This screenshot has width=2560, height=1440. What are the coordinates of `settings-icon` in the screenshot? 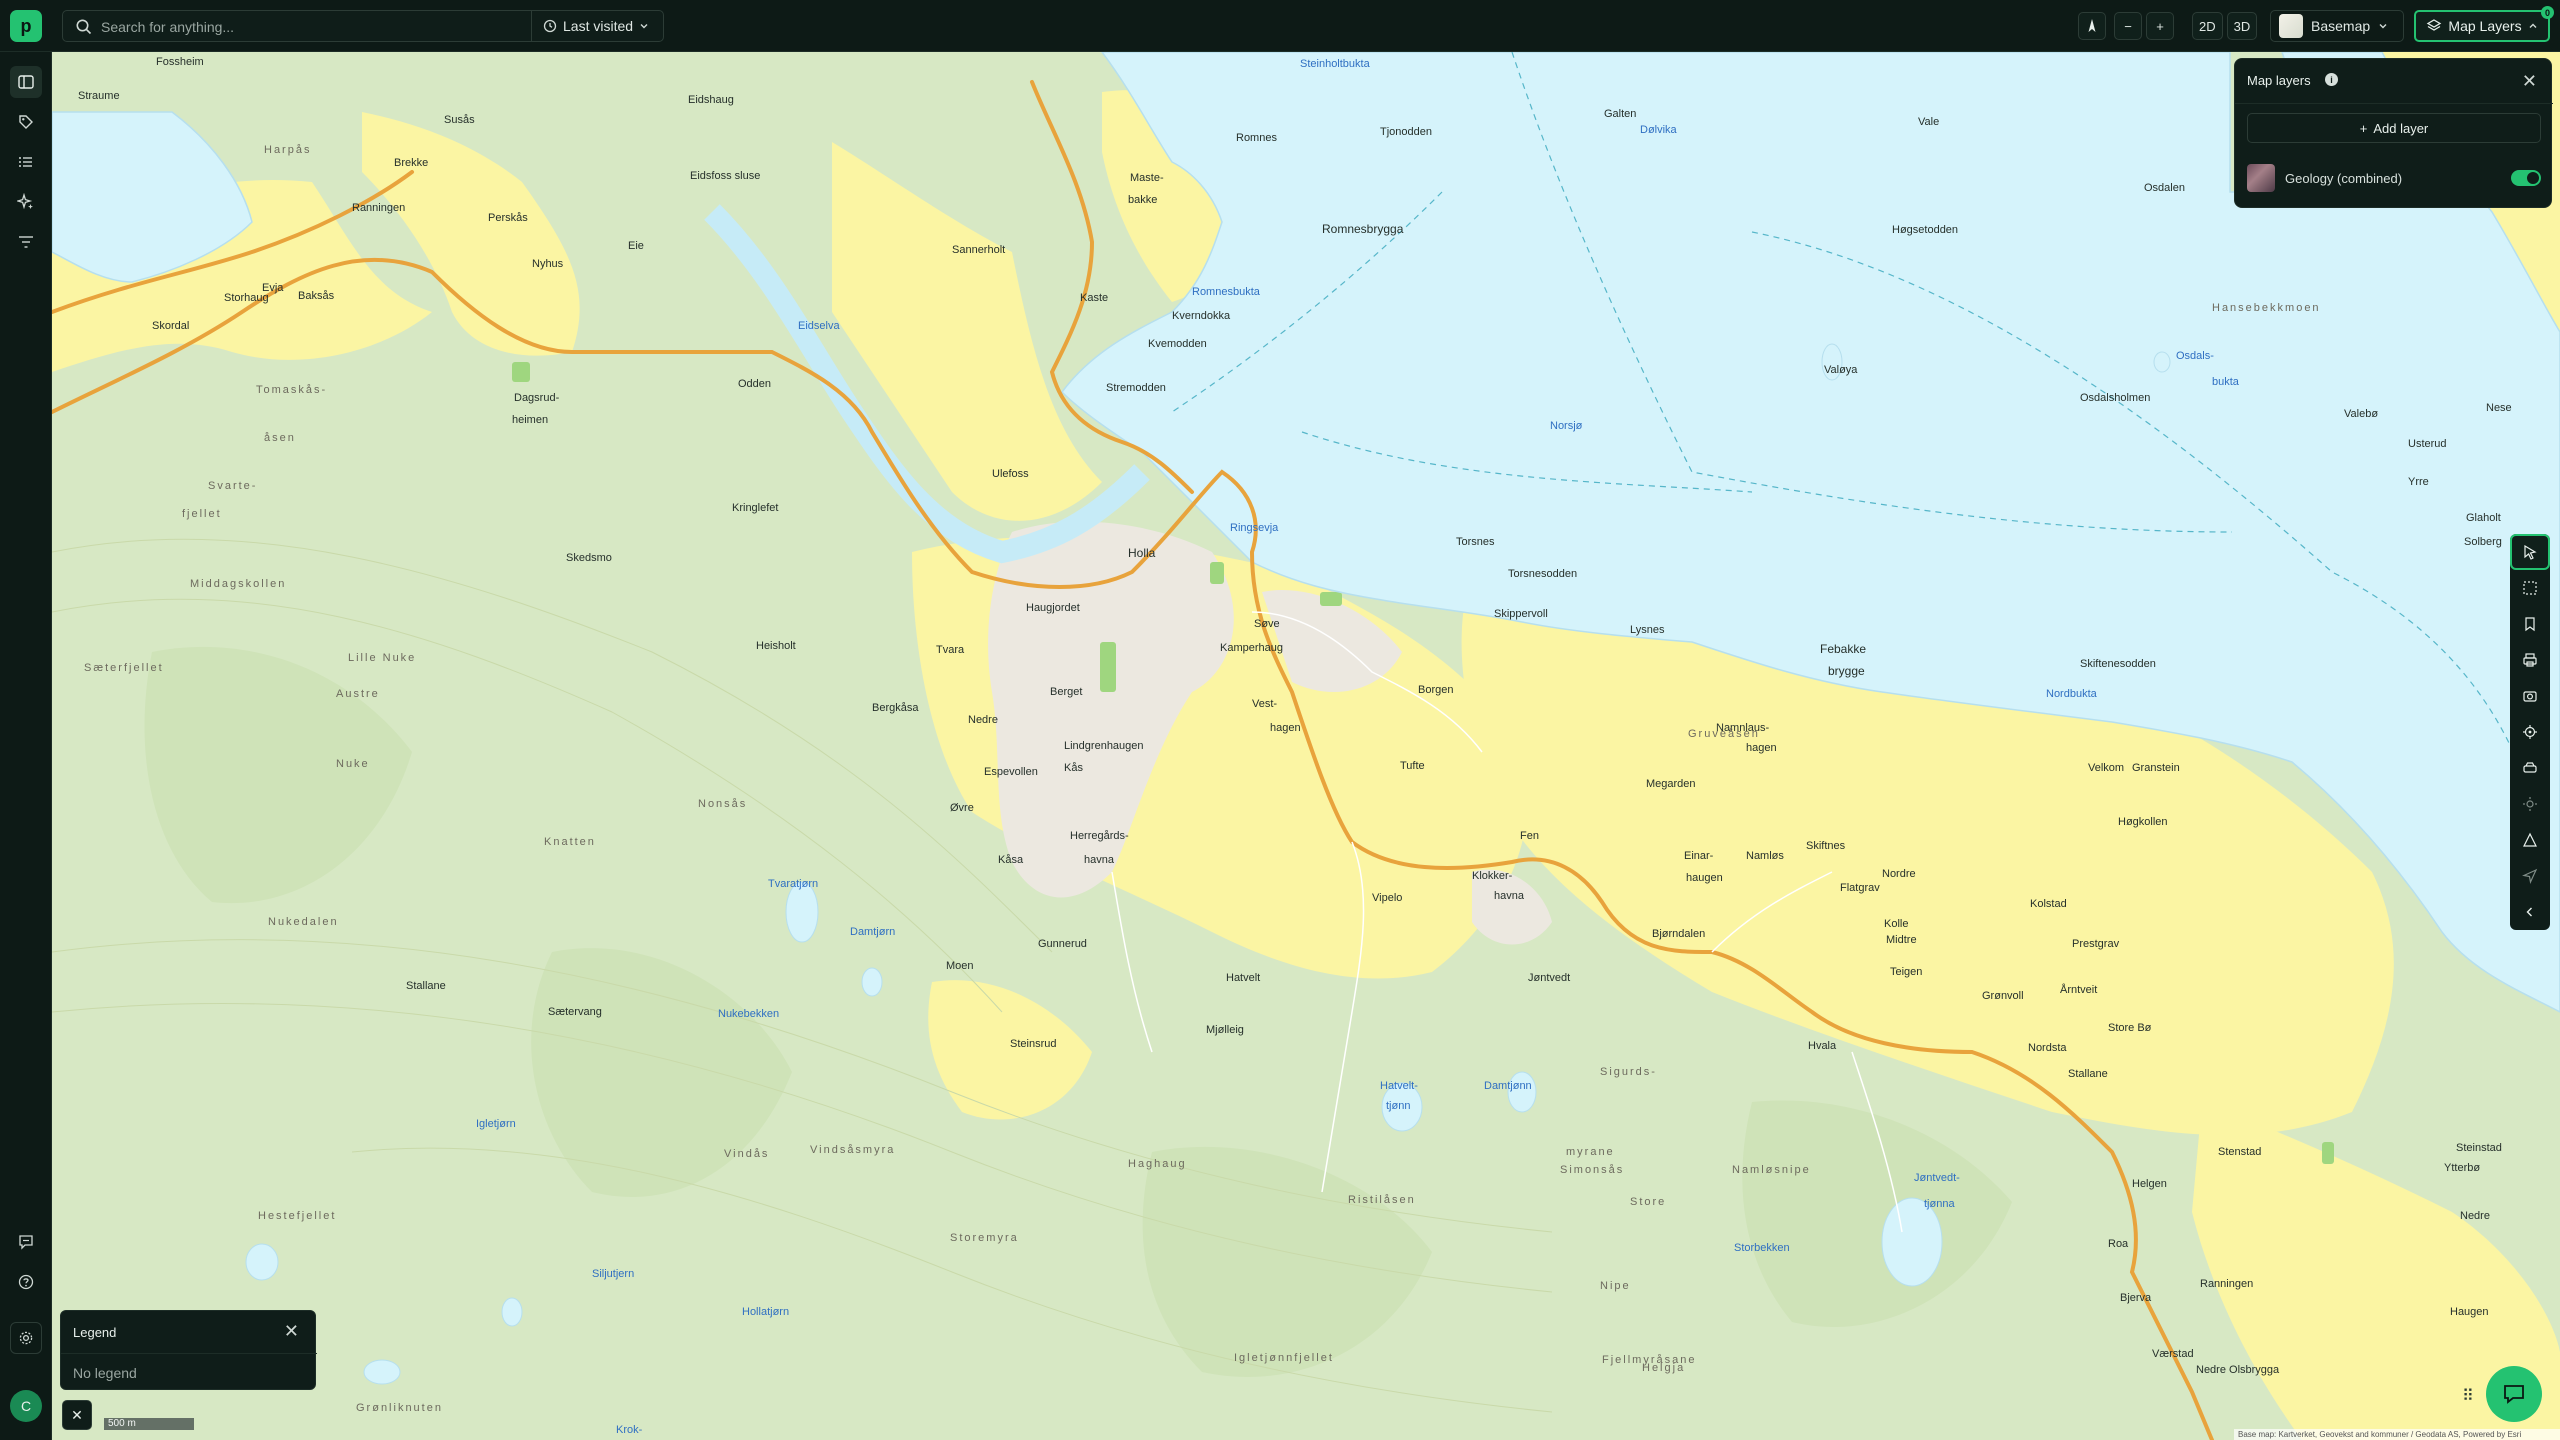 It's located at (26, 1338).